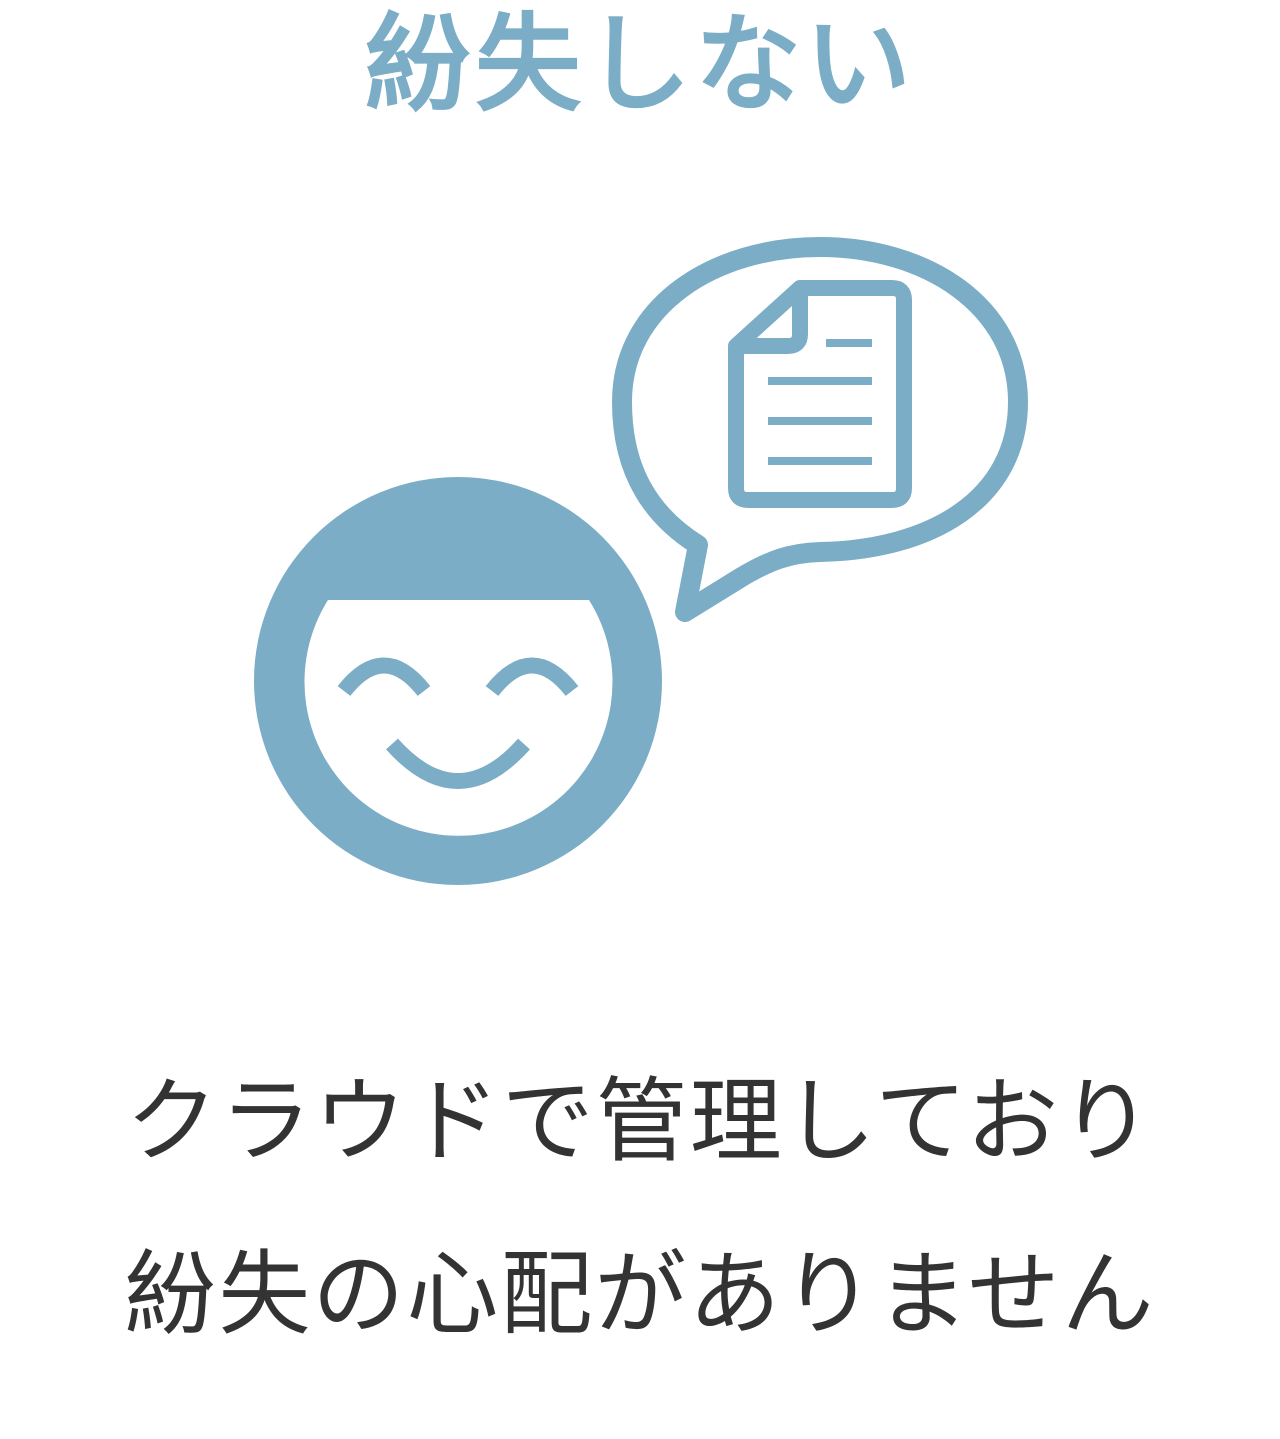 This screenshot has height=1439, width=1280. Describe the element at coordinates (640, 1294) in the screenshot. I see `caption-line-2: 紛失の心配がありません` at that location.